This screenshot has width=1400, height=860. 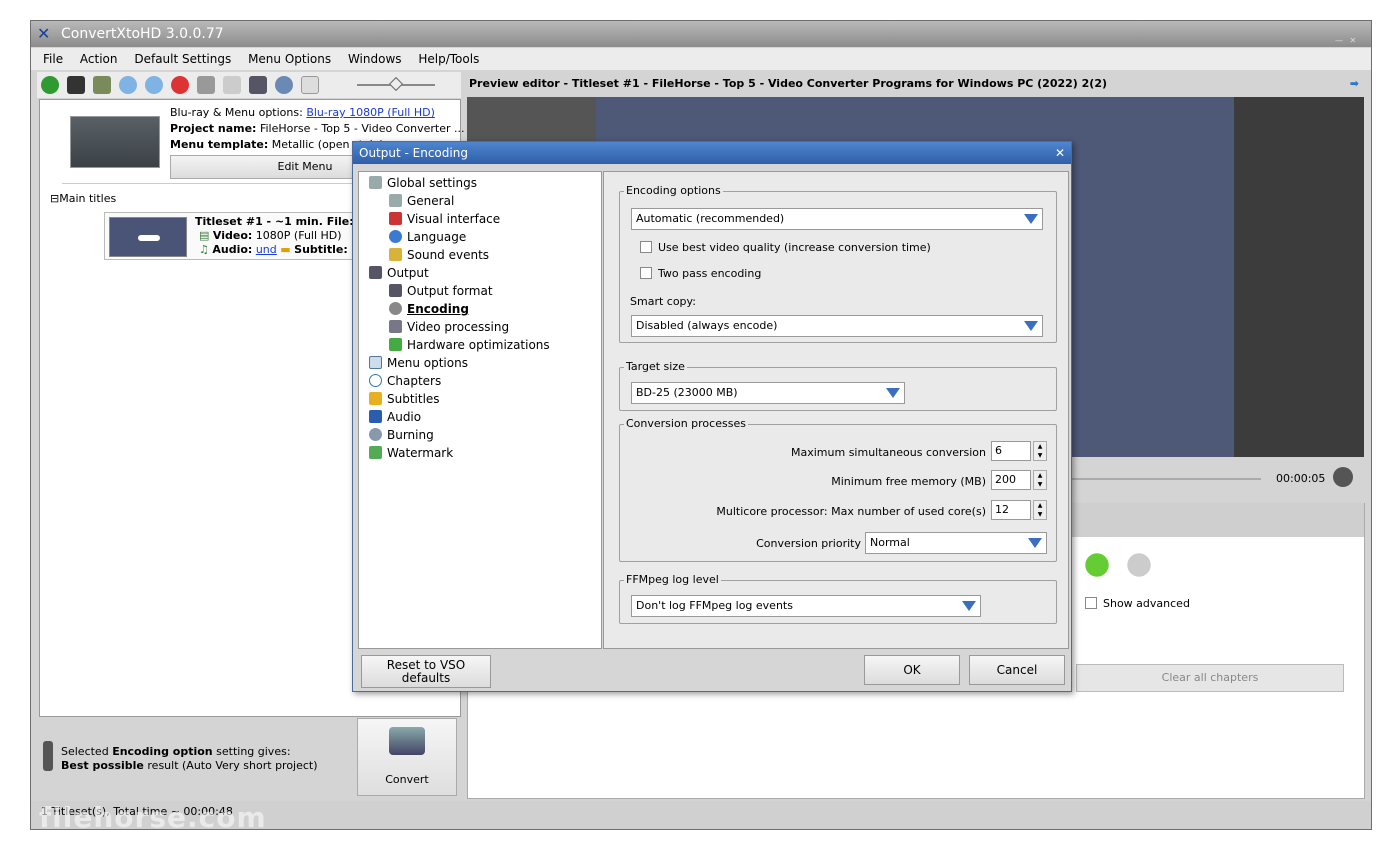 What do you see at coordinates (808, 543) in the screenshot?
I see `priority-label: Conversion priority` at bounding box center [808, 543].